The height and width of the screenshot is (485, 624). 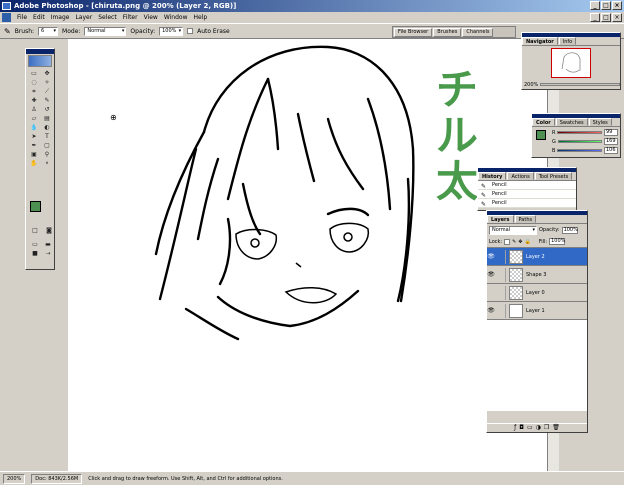 I want to click on tab-tool-presets: Tool Presets, so click(x=553, y=176).